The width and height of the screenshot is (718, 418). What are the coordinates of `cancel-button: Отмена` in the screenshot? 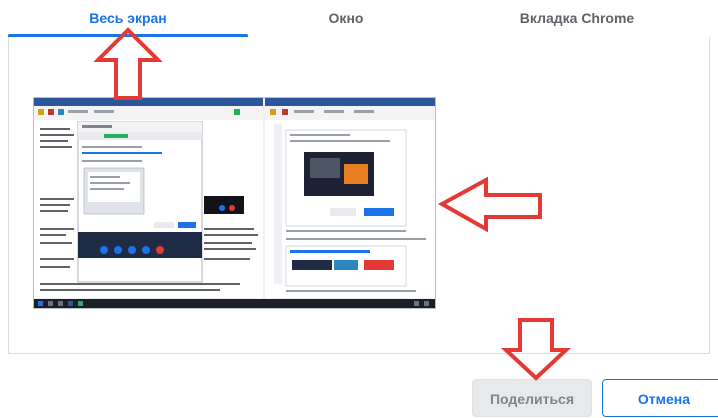 It's located at (660, 398).